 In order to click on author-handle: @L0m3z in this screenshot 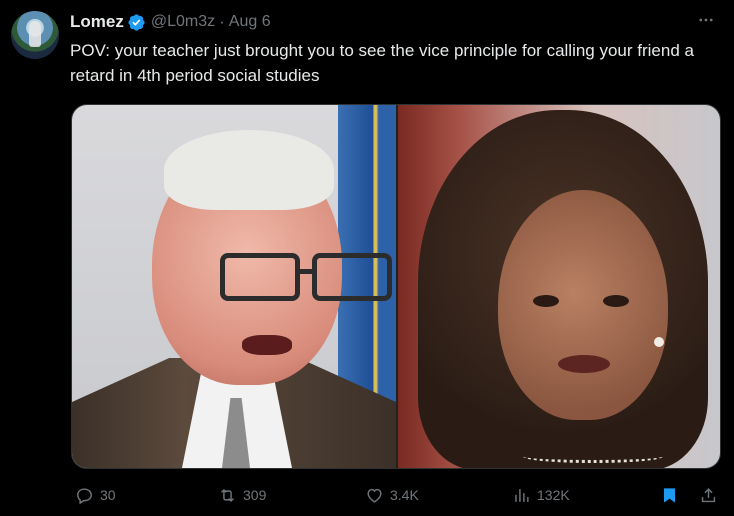, I will do `click(183, 22)`.